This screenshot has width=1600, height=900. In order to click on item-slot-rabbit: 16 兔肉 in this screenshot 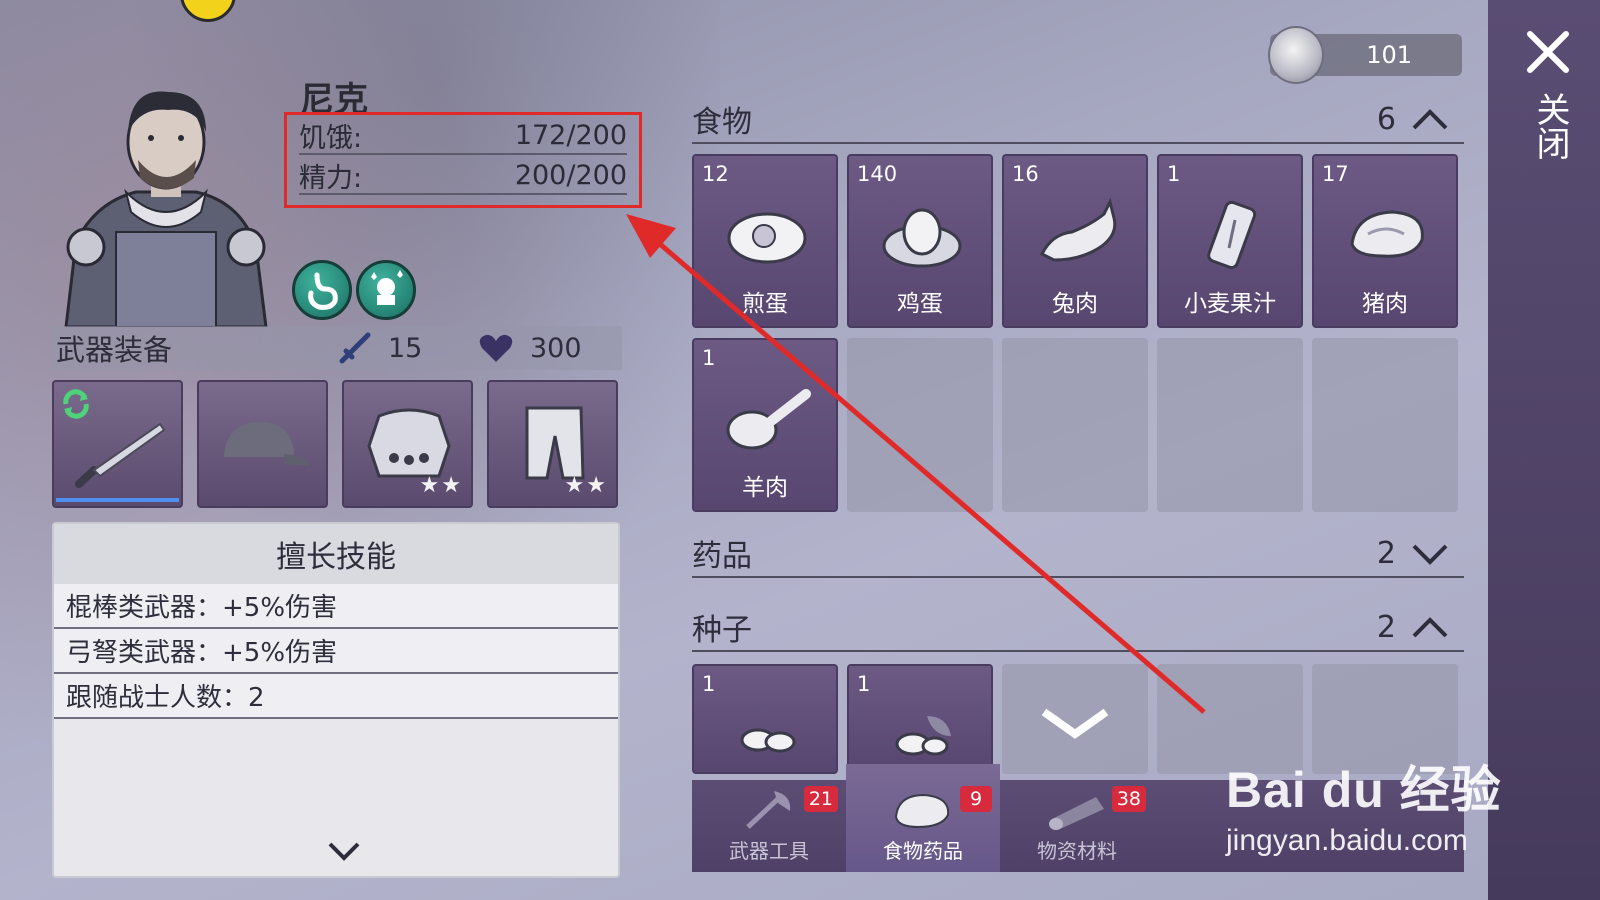, I will do `click(1075, 241)`.